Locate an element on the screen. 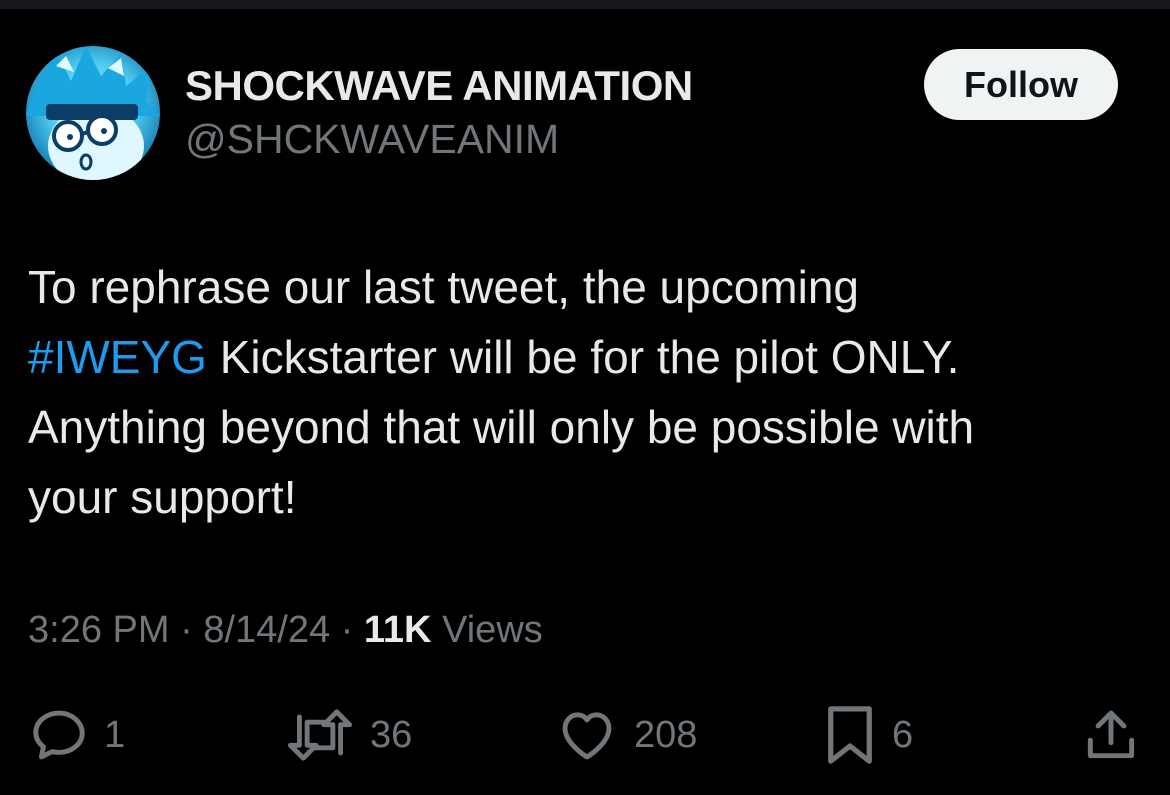  tweet-text-segment: To rephrase our last tweet, the upcoming is located at coordinates (444, 287).